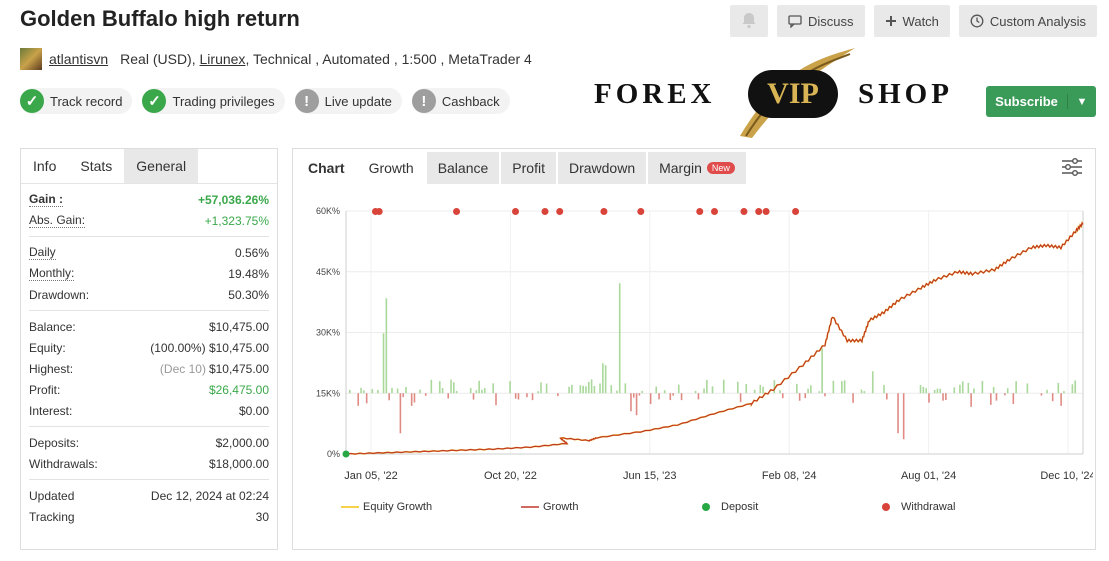  What do you see at coordinates (52, 495) in the screenshot?
I see `stat-key: Updated` at bounding box center [52, 495].